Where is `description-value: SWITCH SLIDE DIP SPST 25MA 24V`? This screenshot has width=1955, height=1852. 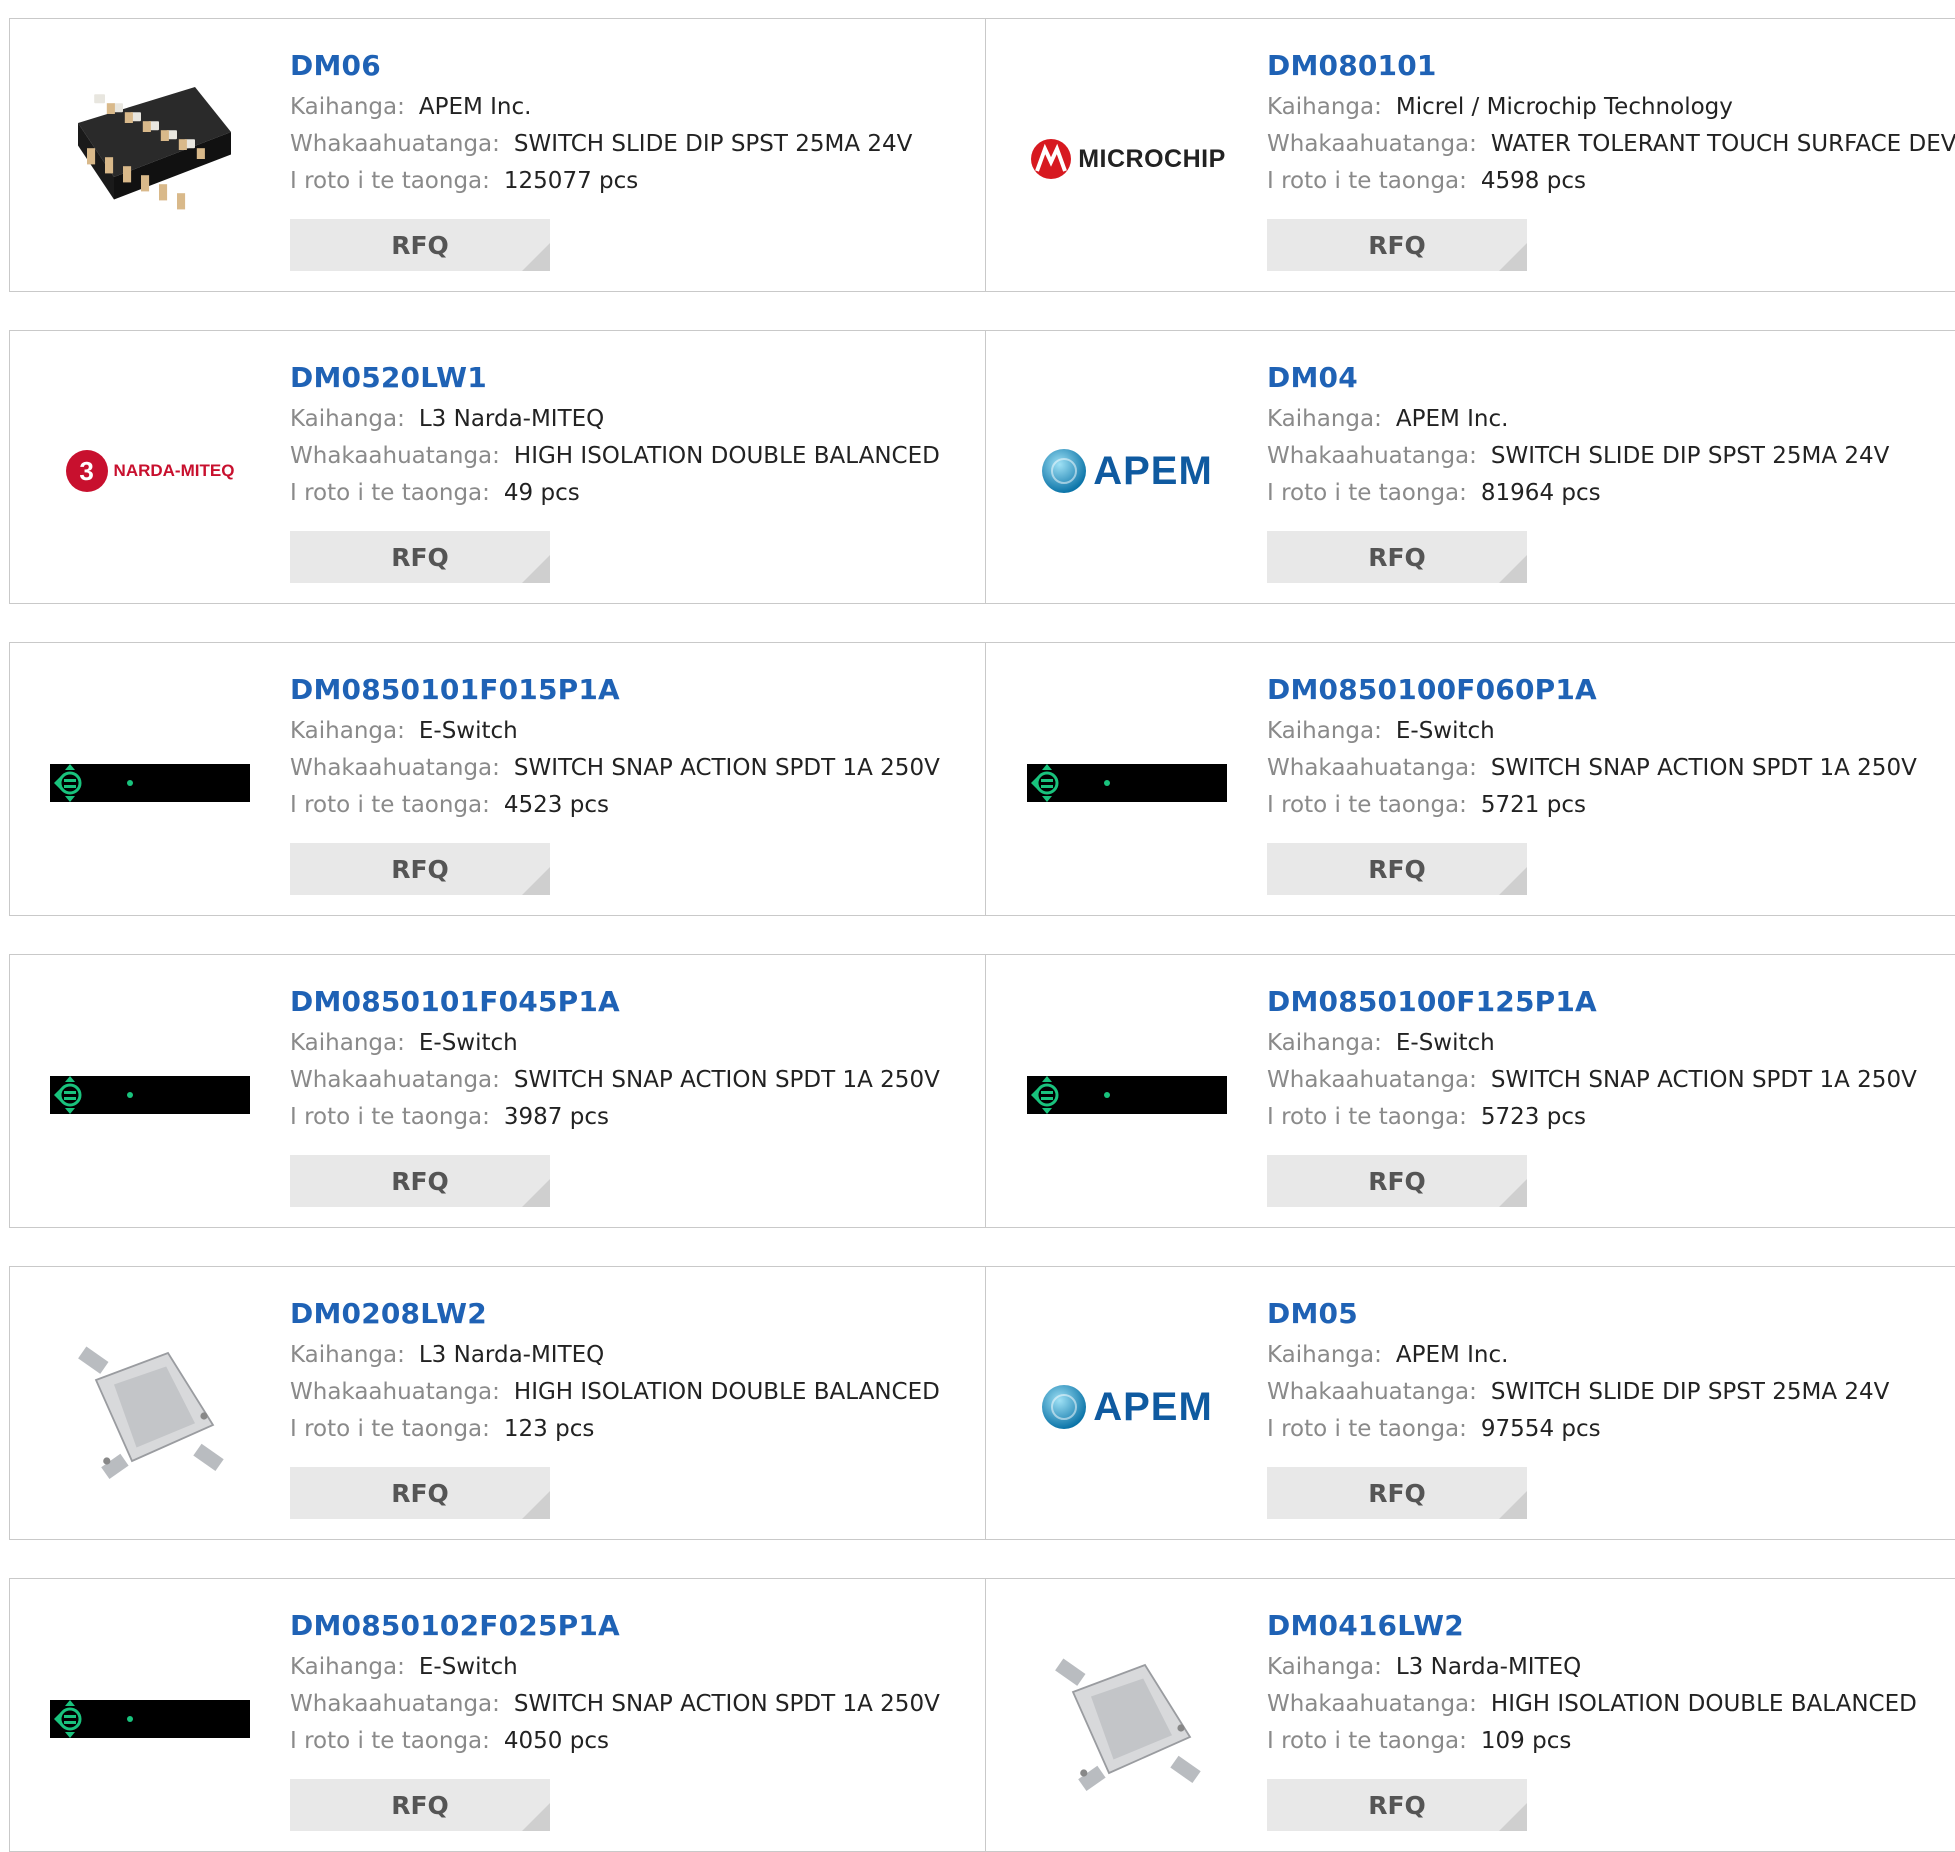 description-value: SWITCH SLIDE DIP SPST 25MA 24V is located at coordinates (713, 144).